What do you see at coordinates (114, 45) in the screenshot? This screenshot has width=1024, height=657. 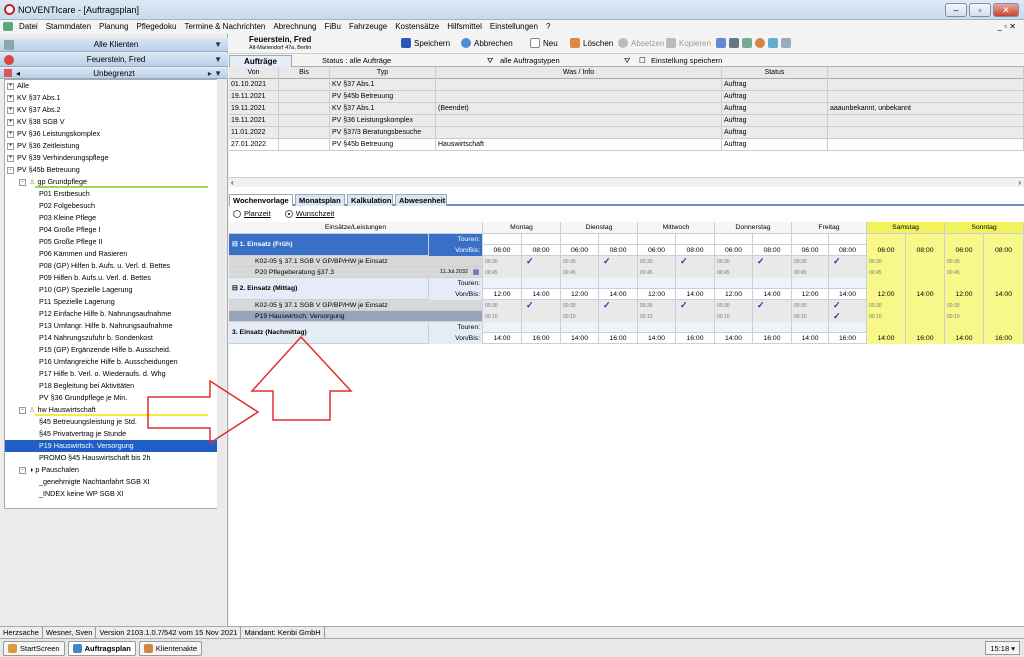 I see `client-group-select: Alle Klienten ▼` at bounding box center [114, 45].